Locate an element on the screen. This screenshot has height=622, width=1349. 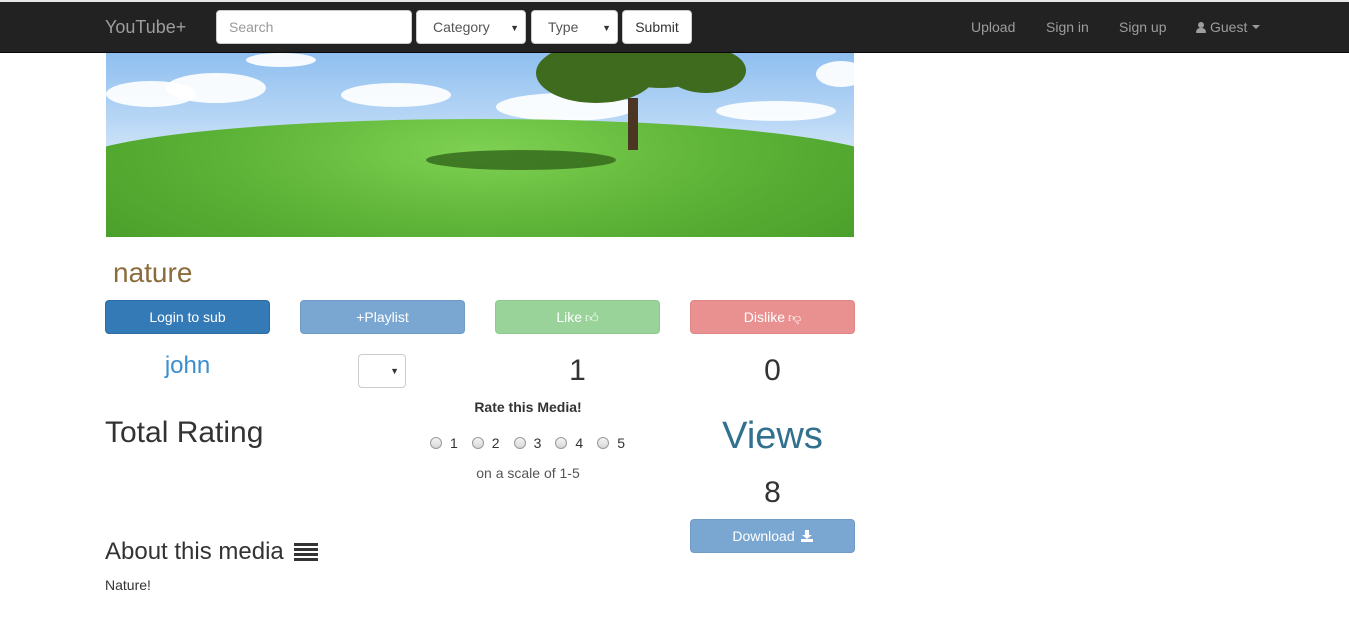
category-select: Category ▼ is located at coordinates (471, 27).